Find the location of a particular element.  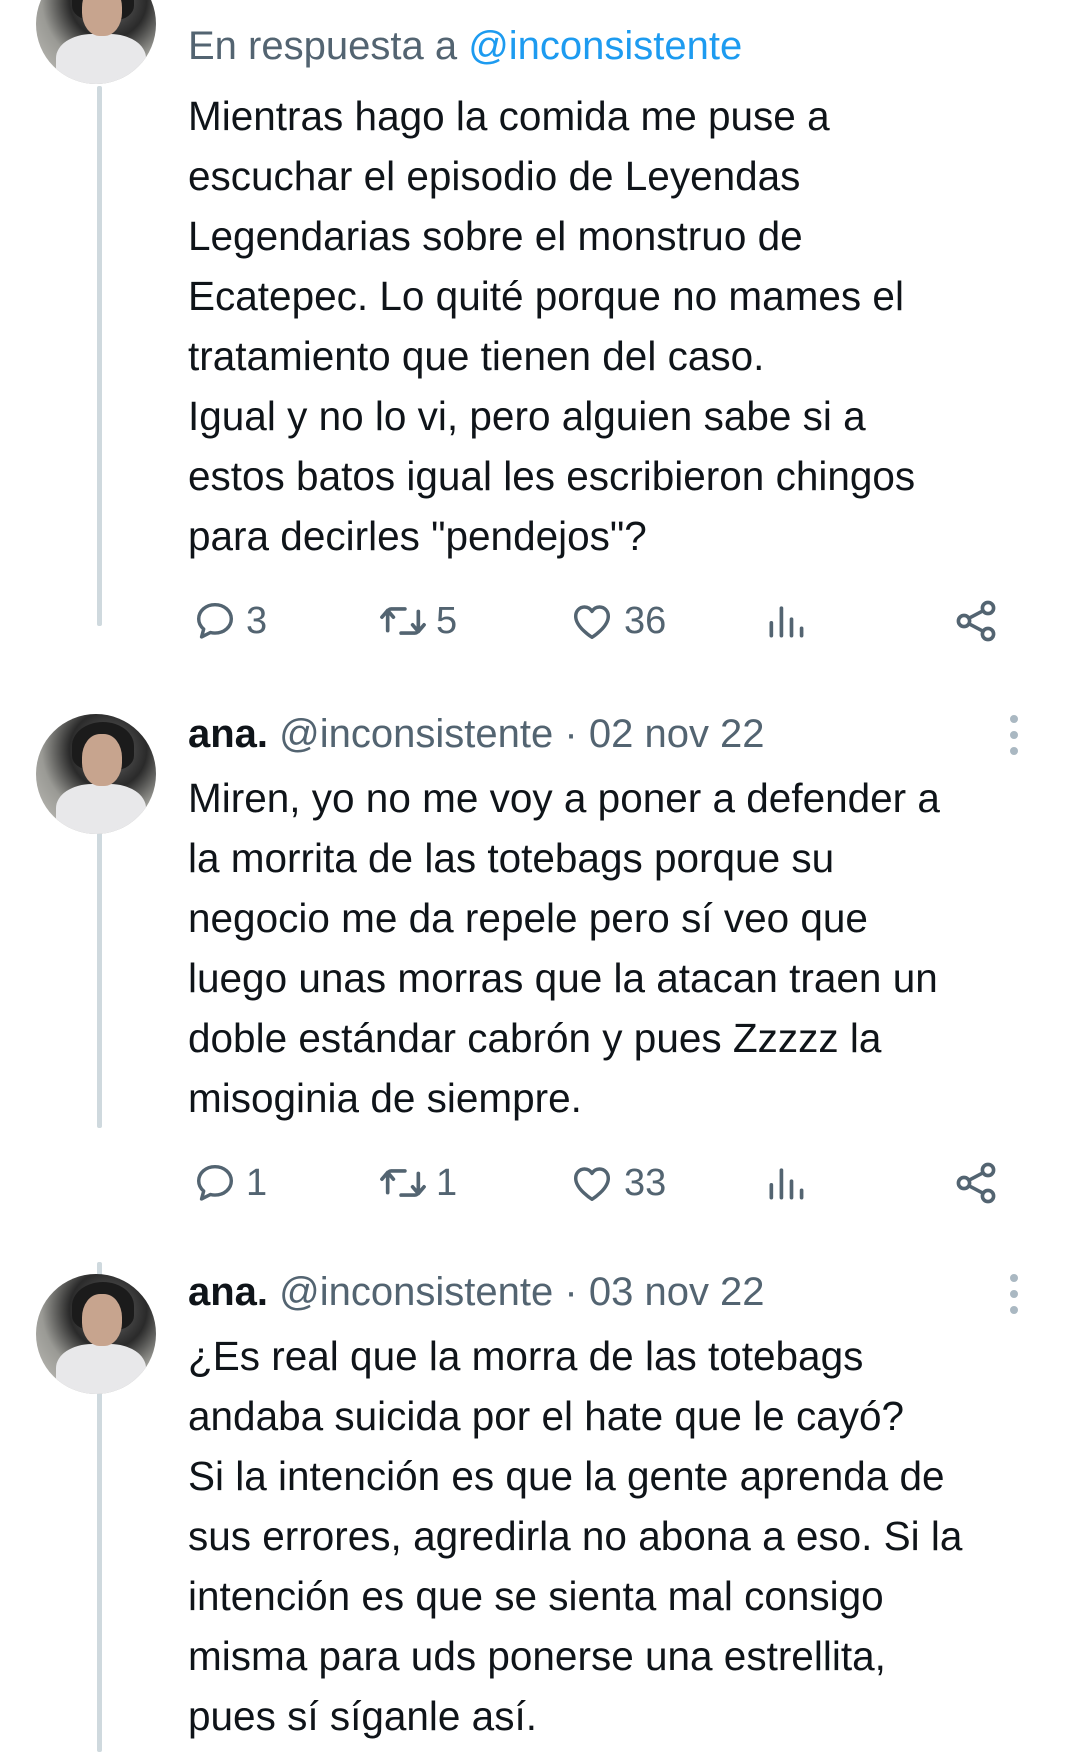

retweet-button: 5 is located at coordinates (417, 621).